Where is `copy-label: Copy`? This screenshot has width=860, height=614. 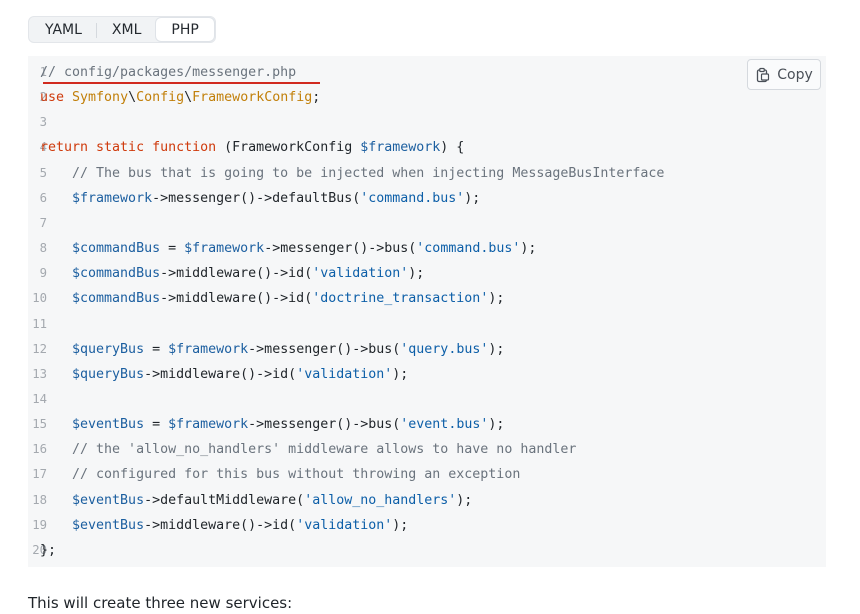
copy-label: Copy is located at coordinates (795, 74).